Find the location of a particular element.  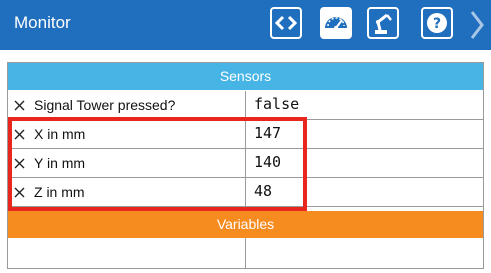

sensor-value: 140 is located at coordinates (268, 162).